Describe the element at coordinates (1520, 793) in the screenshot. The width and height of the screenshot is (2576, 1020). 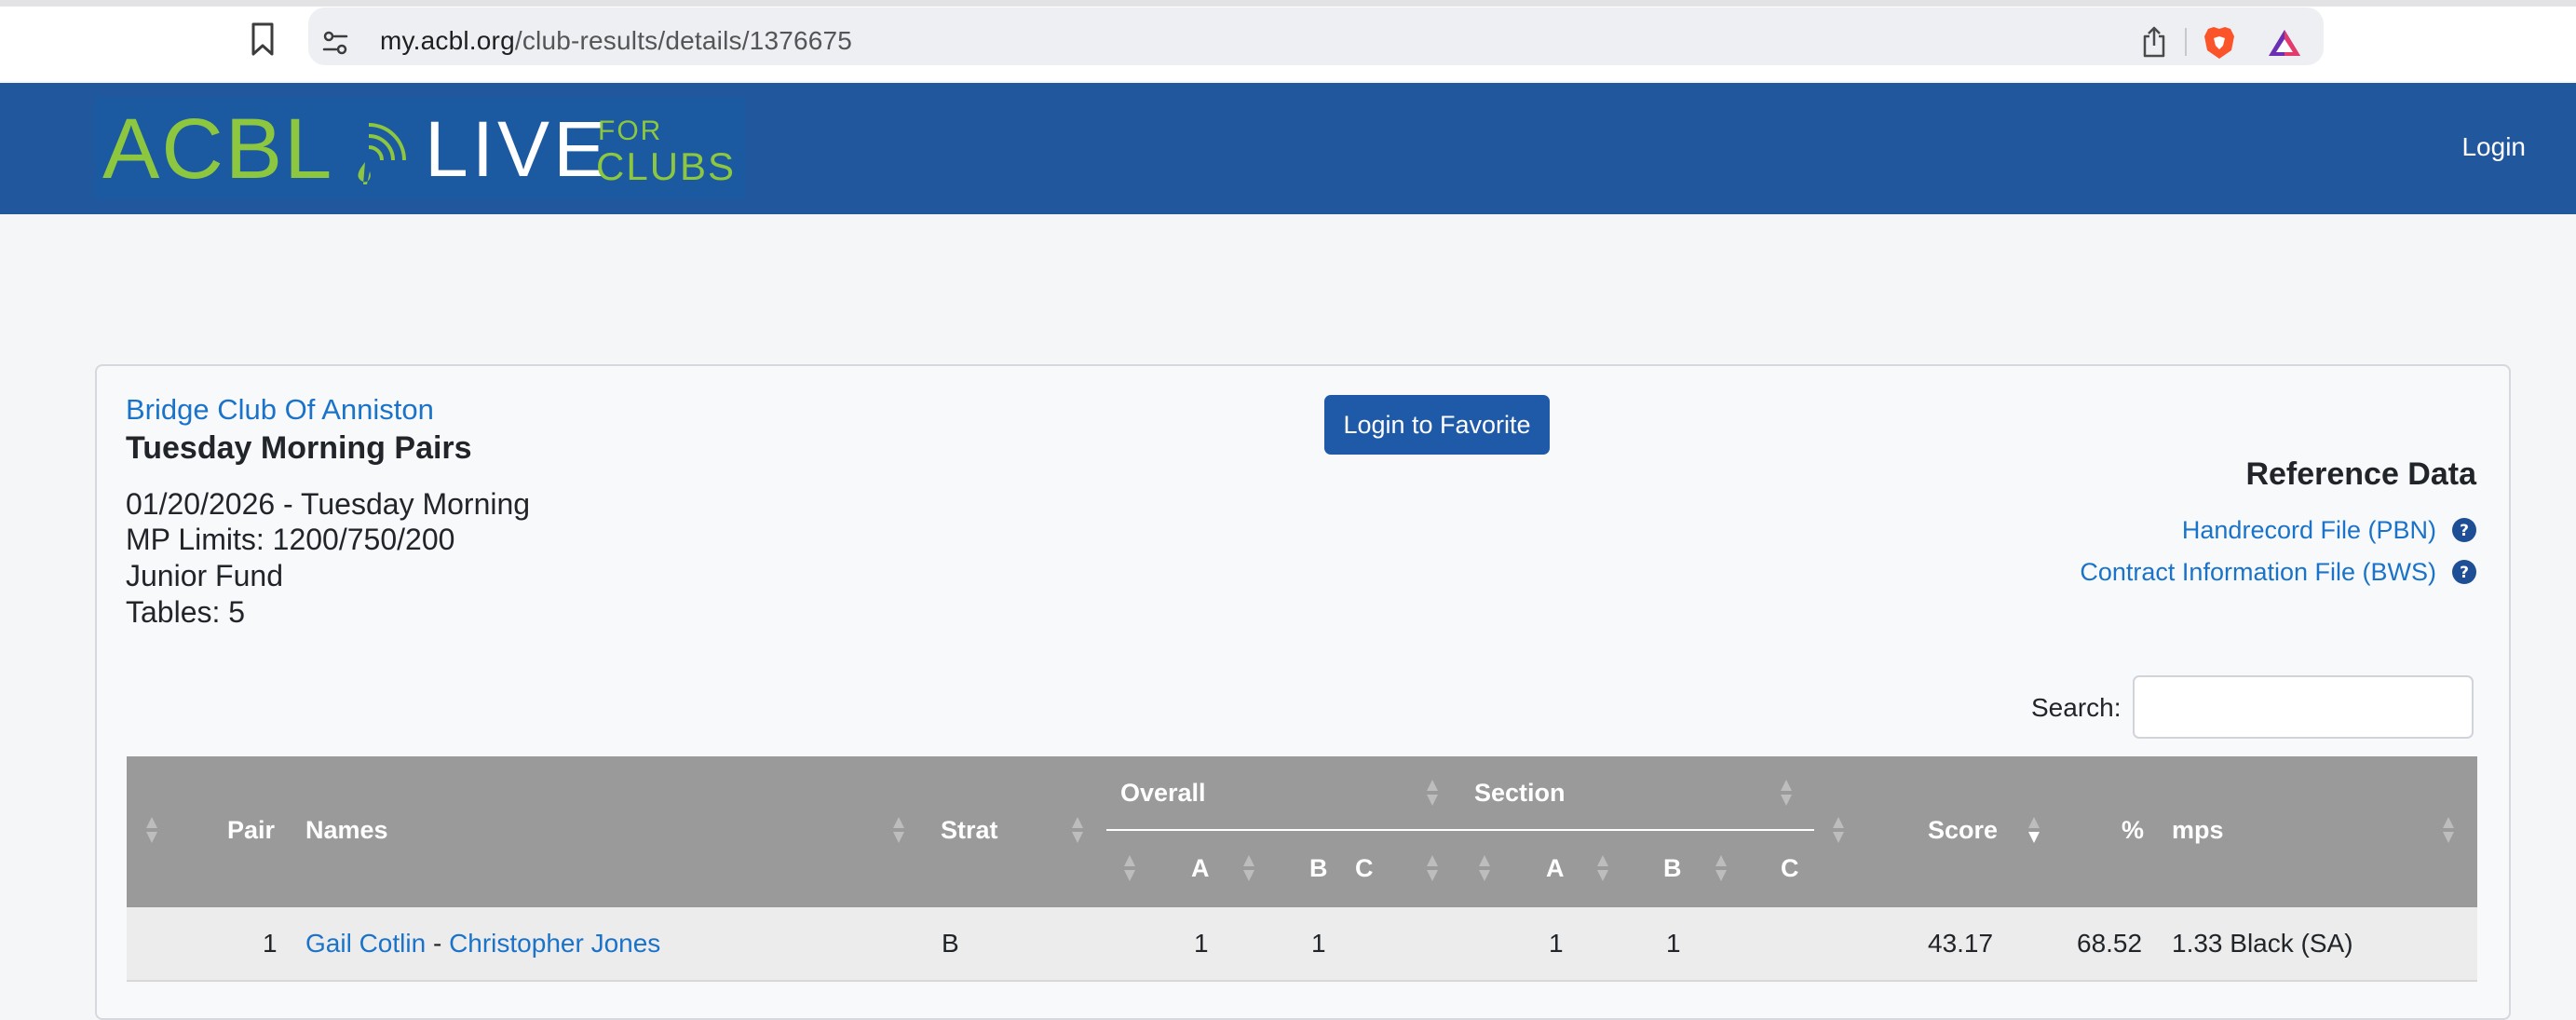
I see `col-header-section: Section` at that location.